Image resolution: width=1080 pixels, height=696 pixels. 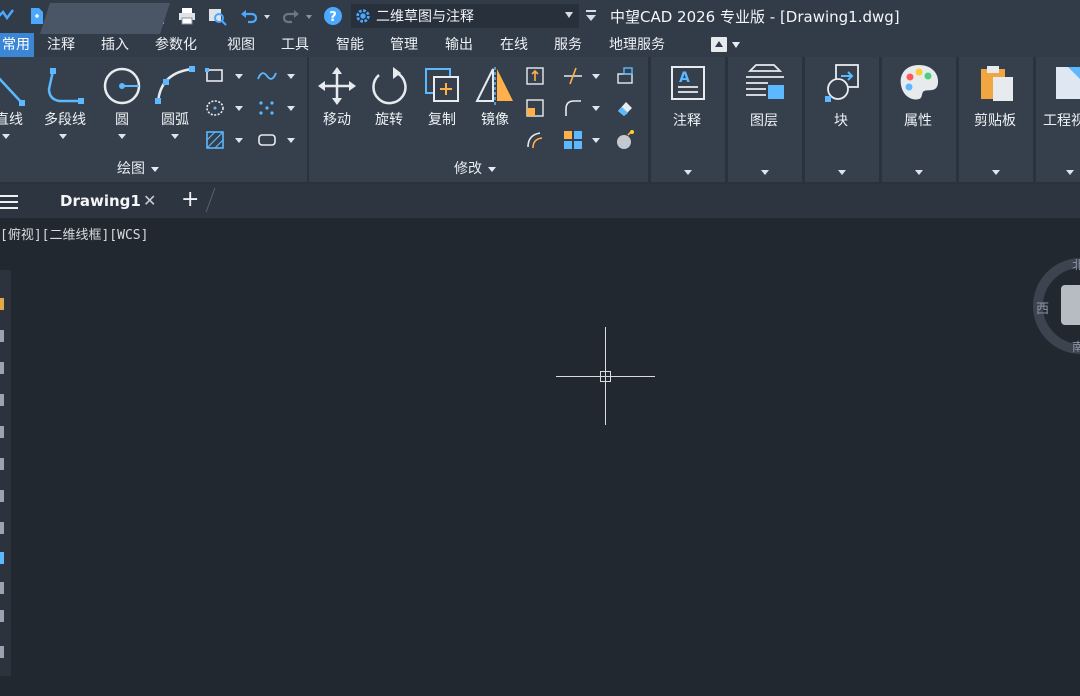 I want to click on erase-button, so click(x=625, y=108).